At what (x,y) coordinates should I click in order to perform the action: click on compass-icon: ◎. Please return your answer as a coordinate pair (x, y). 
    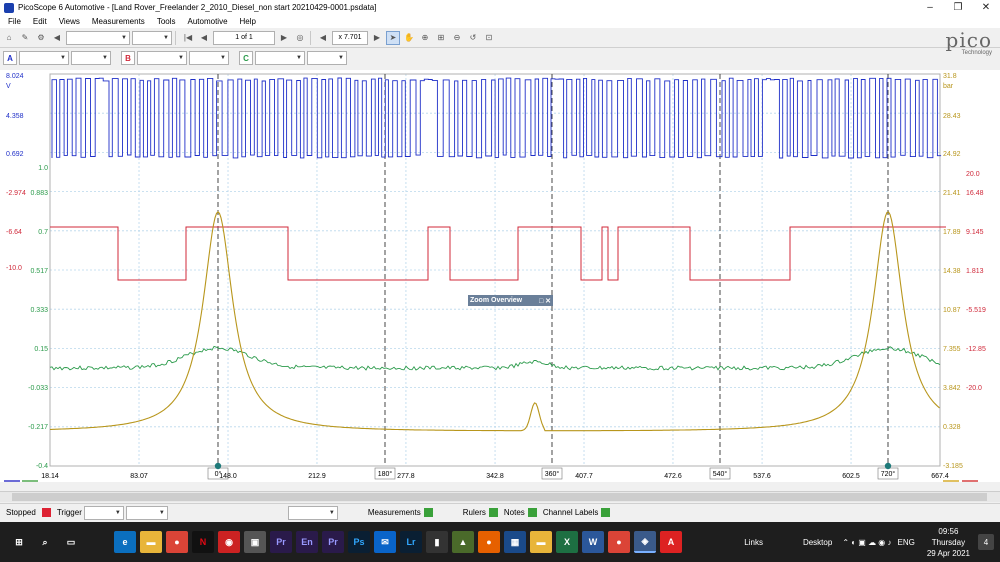
    Looking at the image, I should click on (300, 38).